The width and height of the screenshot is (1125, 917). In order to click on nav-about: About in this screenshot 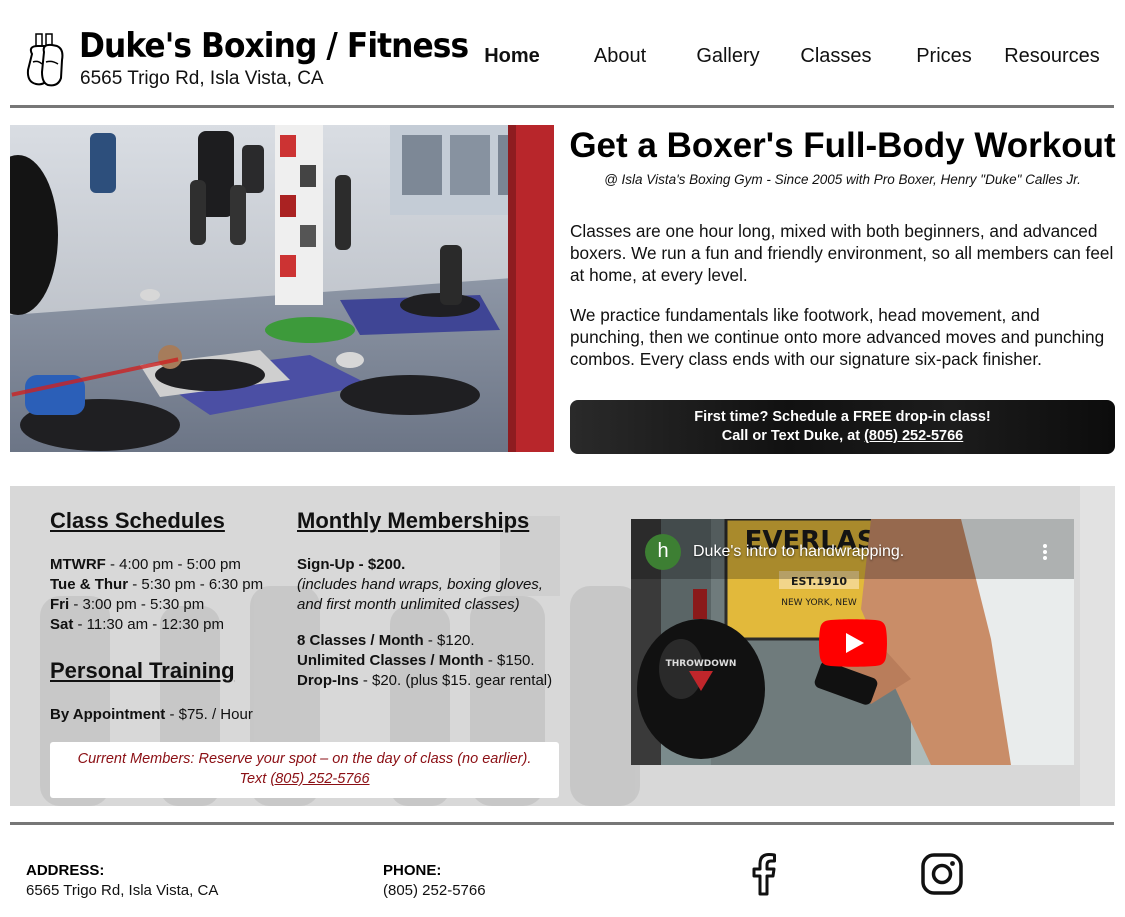, I will do `click(620, 56)`.